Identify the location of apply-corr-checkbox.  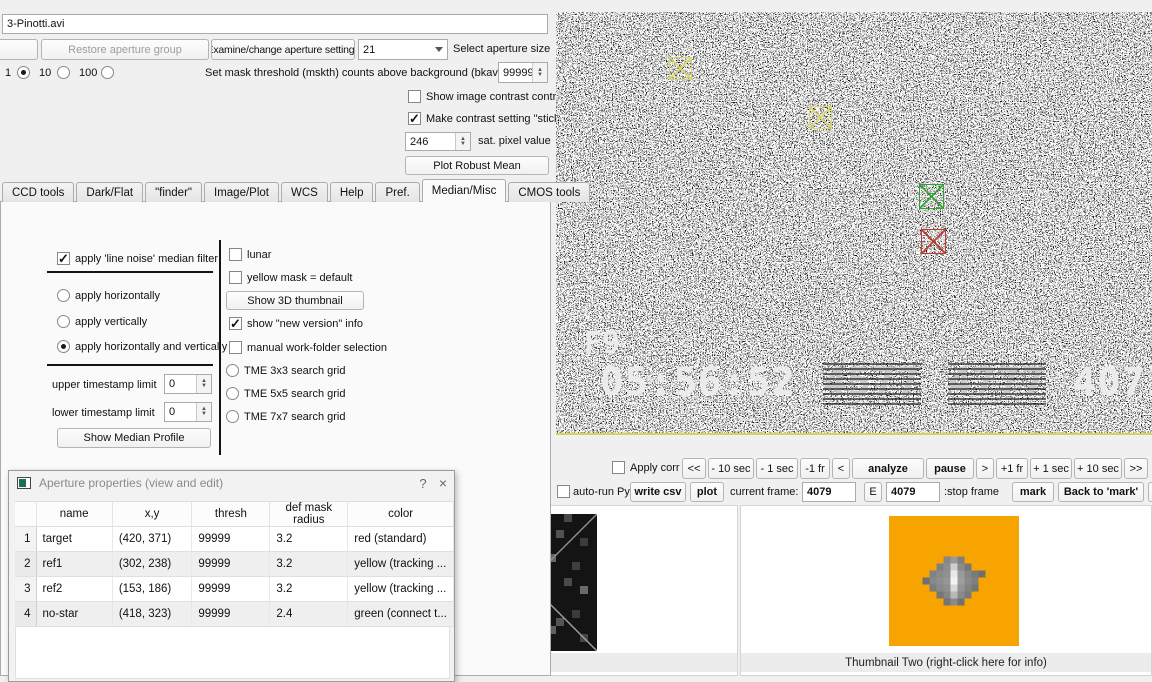
(618, 467).